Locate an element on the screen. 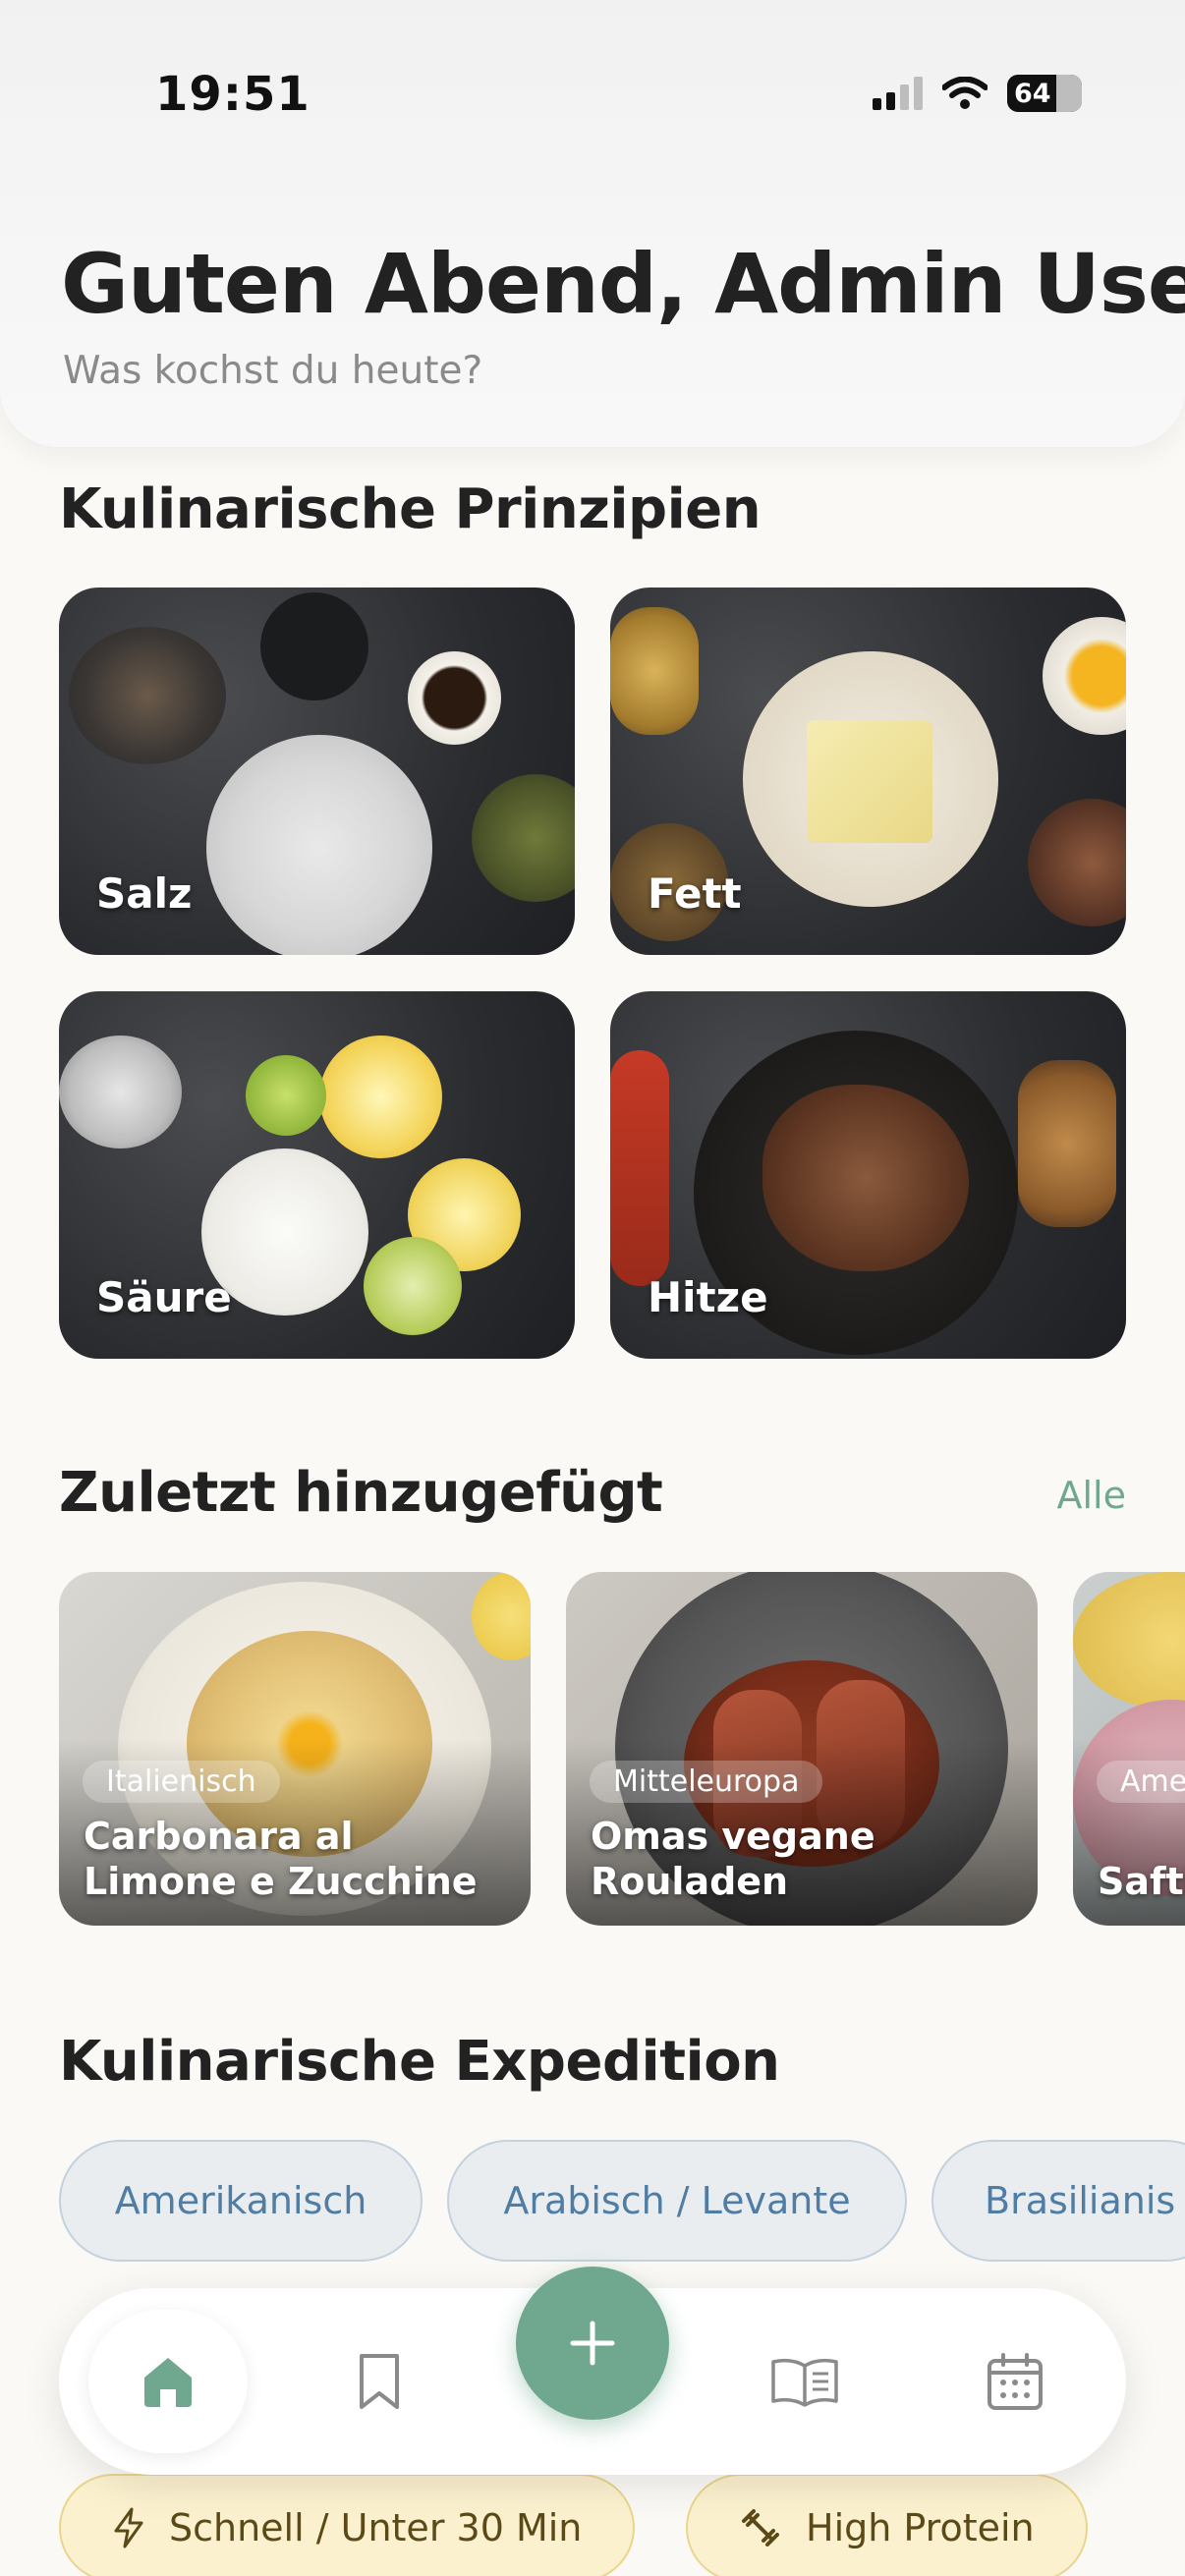 The image size is (1185, 2576). principle-card-saeure: Säure is located at coordinates (317, 1175).